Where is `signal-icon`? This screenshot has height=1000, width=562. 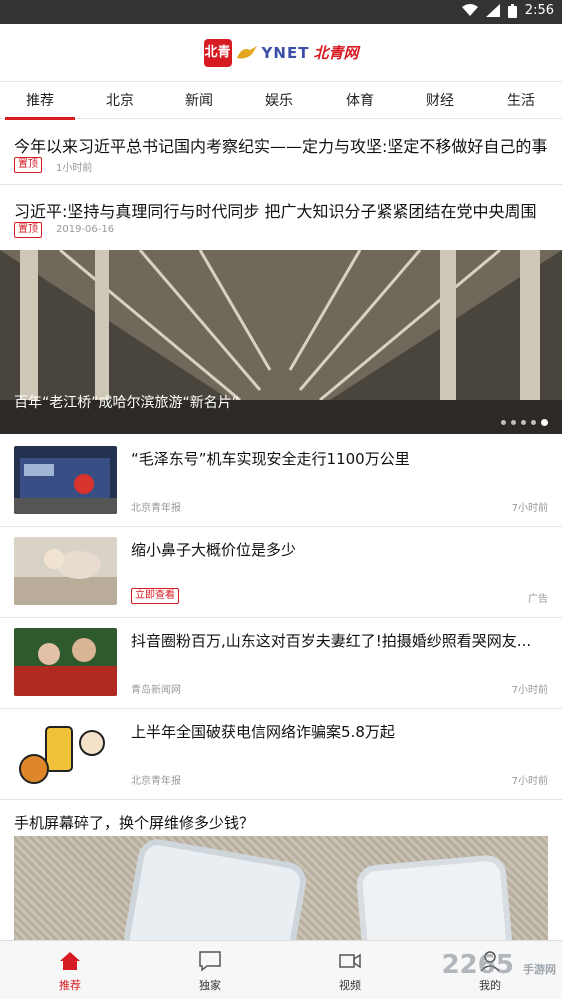
signal-icon is located at coordinates (492, 10).